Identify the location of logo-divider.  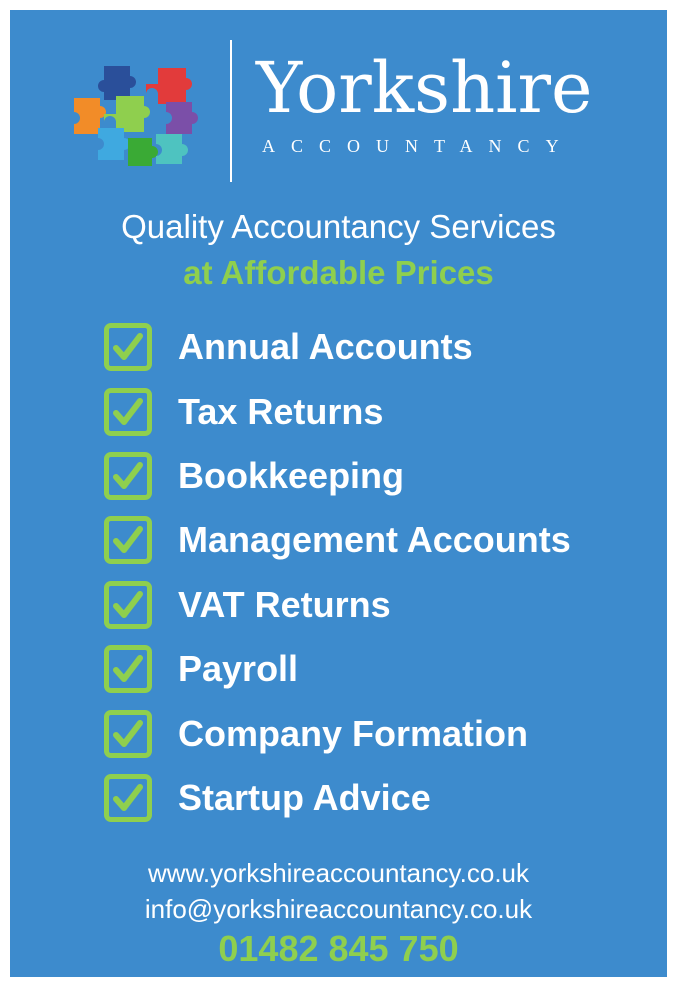
(231, 111).